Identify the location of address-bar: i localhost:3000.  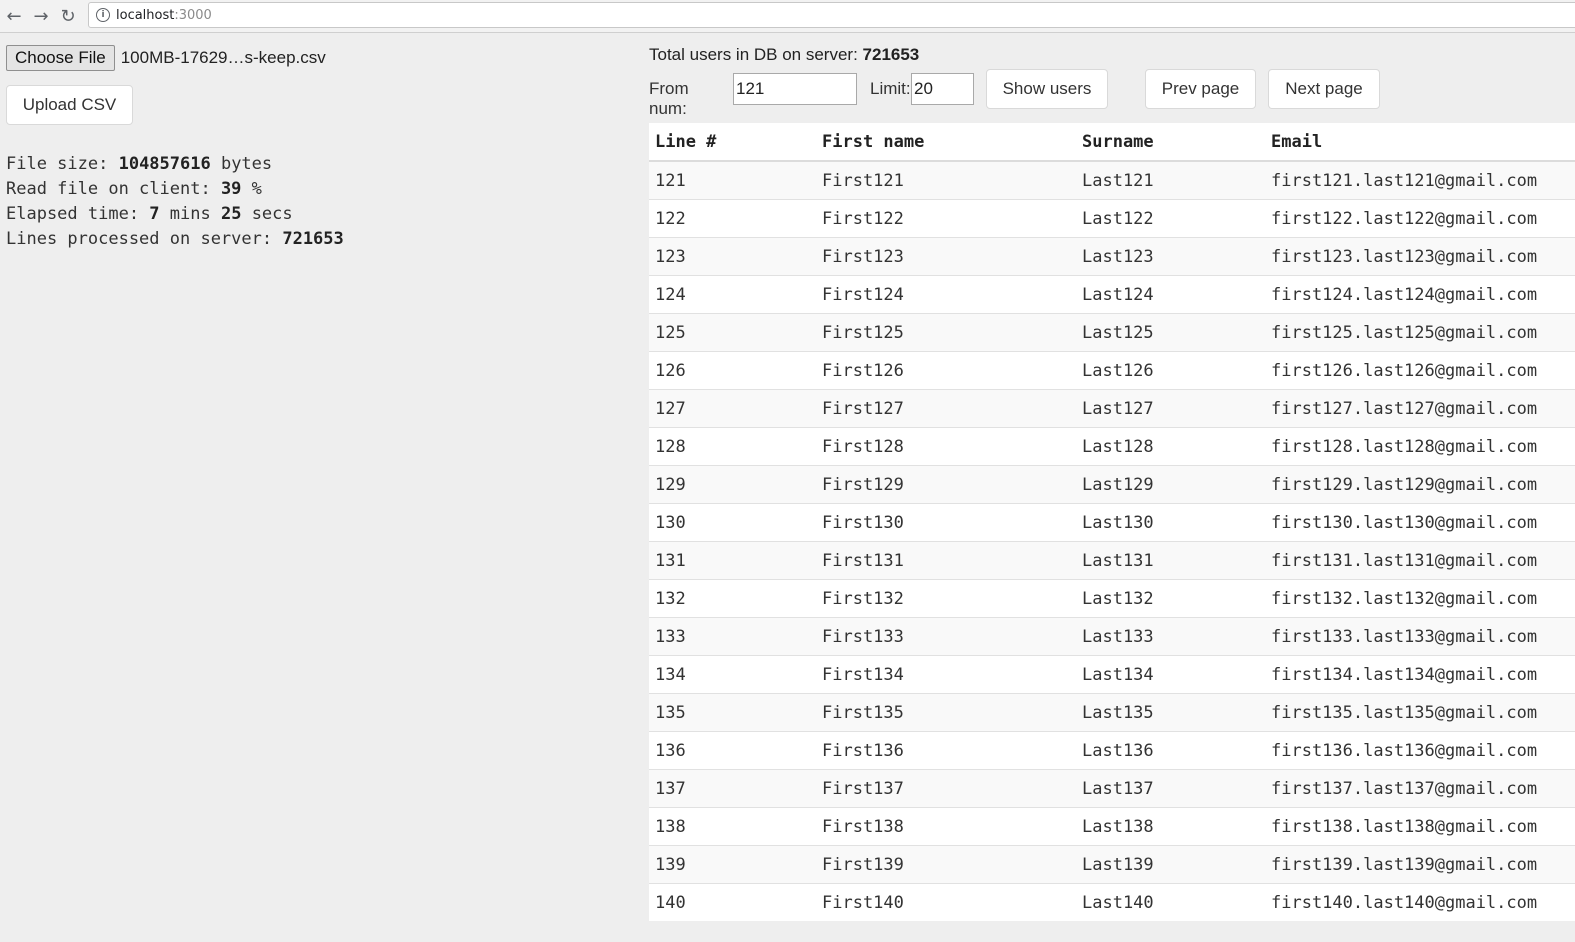
(831, 15).